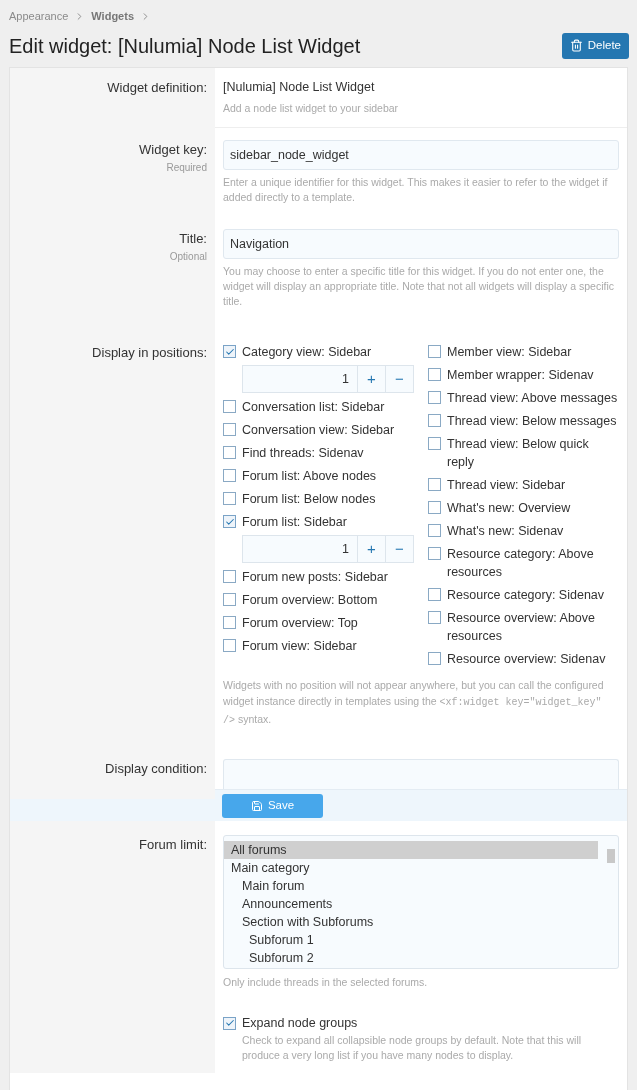 The height and width of the screenshot is (1090, 637). Describe the element at coordinates (309, 476) in the screenshot. I see `checkbox-label: Forum list: Above nodes` at that location.